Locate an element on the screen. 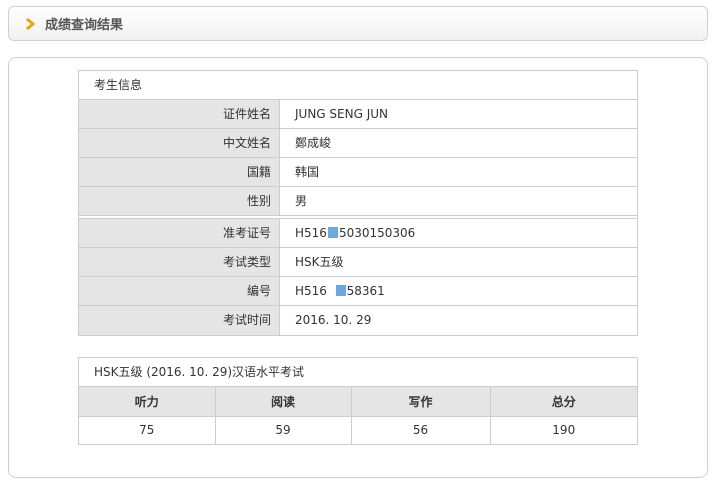  info-value: H516 5030150306 is located at coordinates (458, 233).